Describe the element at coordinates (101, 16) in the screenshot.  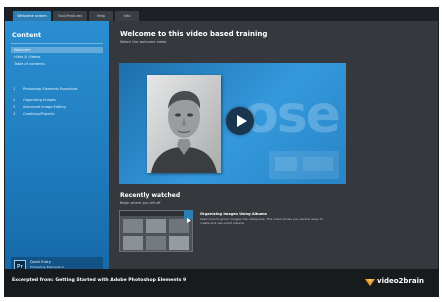
I see `tab-help: Help` at that location.